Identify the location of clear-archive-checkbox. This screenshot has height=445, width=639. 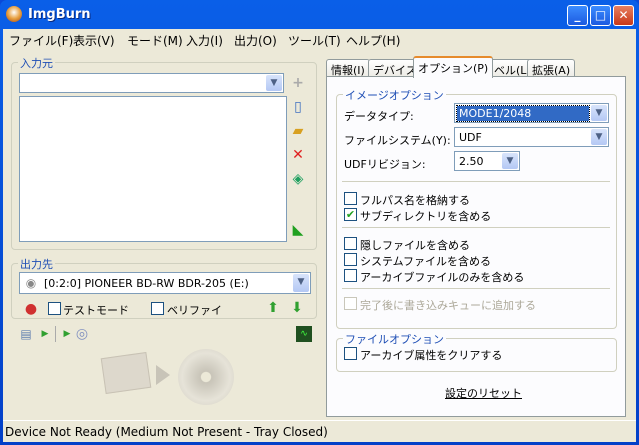
(350, 353).